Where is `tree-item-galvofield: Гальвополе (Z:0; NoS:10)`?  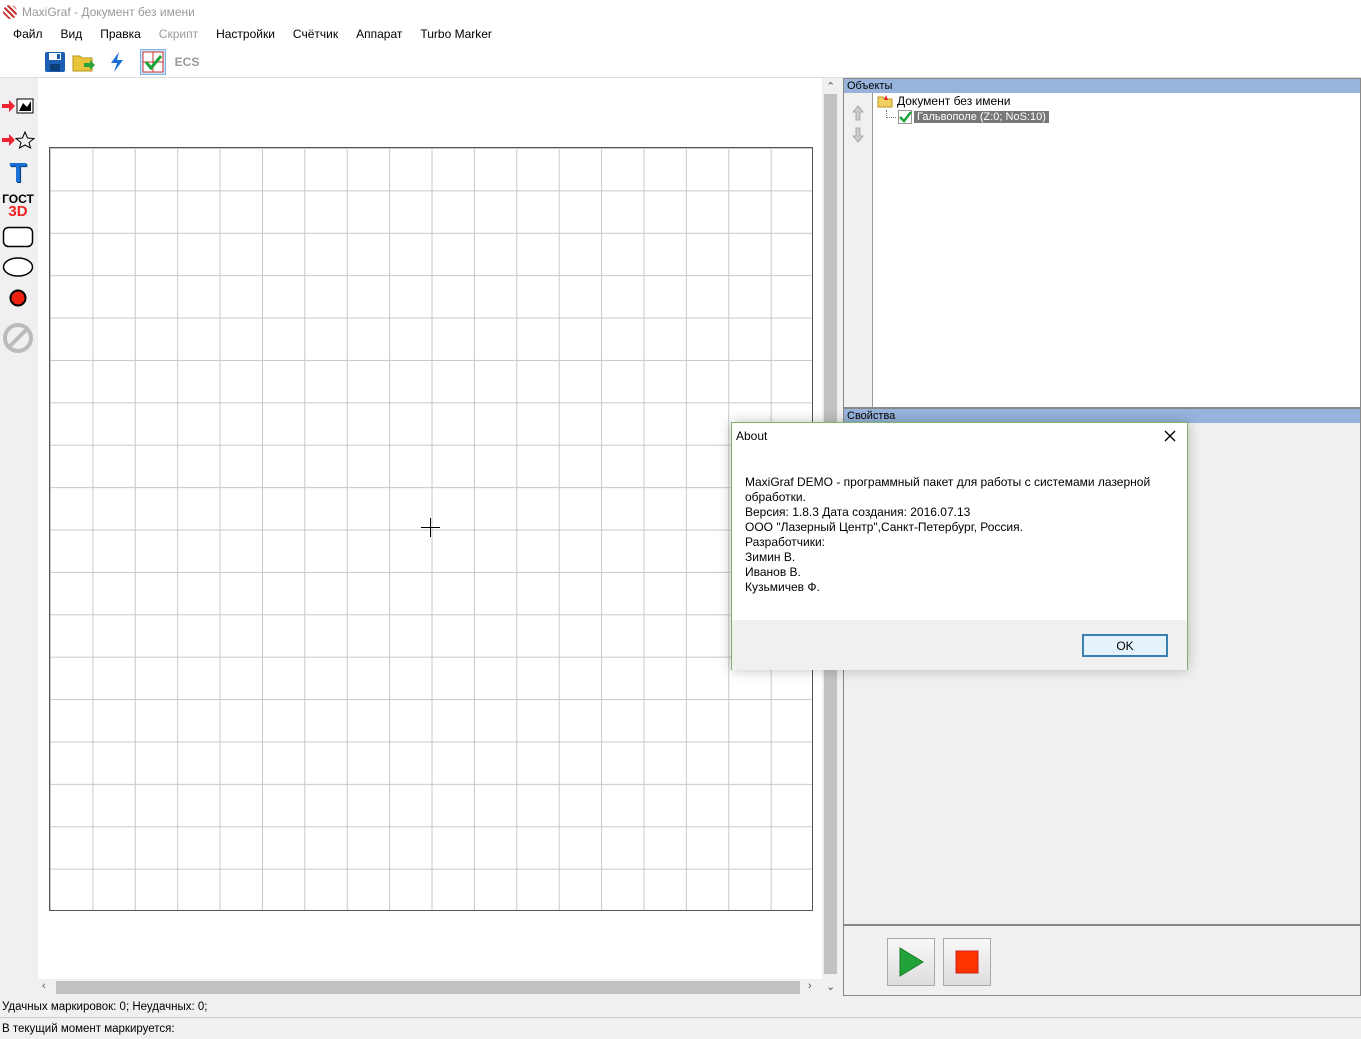 tree-item-galvofield: Гальвополе (Z:0; NoS:10) is located at coordinates (967, 117).